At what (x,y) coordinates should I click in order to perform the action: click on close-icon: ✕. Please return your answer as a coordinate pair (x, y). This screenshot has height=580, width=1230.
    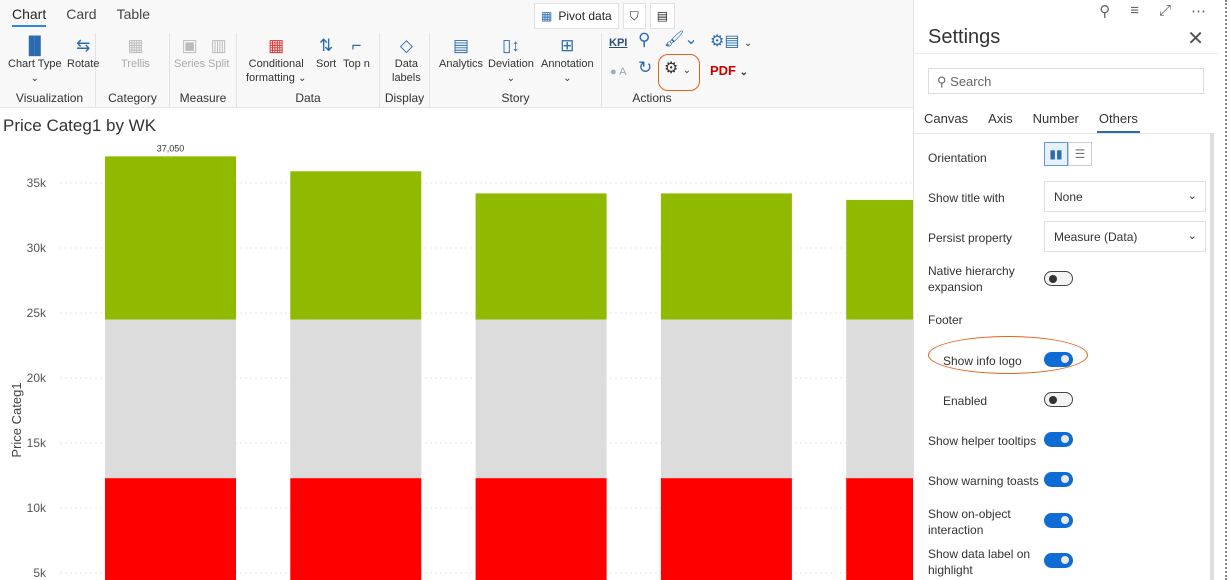
    Looking at the image, I should click on (1195, 38).